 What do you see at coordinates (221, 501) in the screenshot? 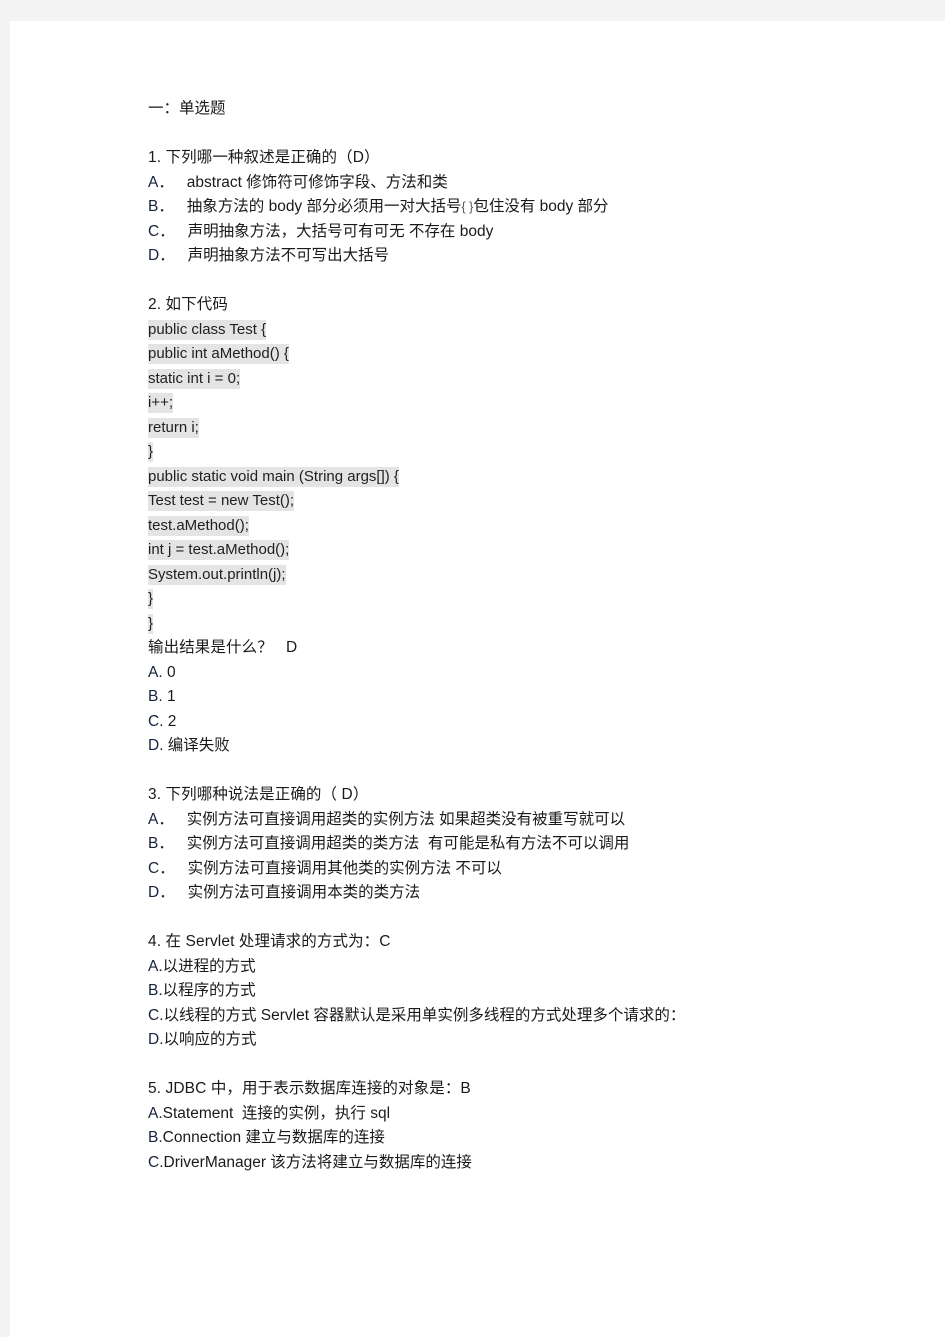
I see `code-line-text: Test test = new Test();` at bounding box center [221, 501].